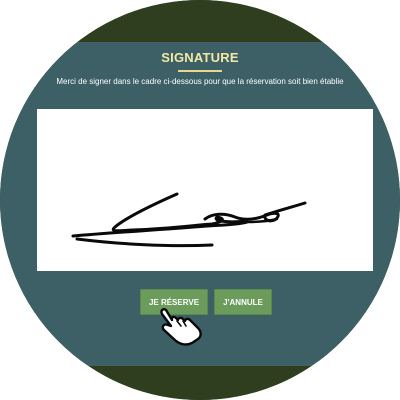  Describe the element at coordinates (200, 71) in the screenshot. I see `title-underline` at that location.